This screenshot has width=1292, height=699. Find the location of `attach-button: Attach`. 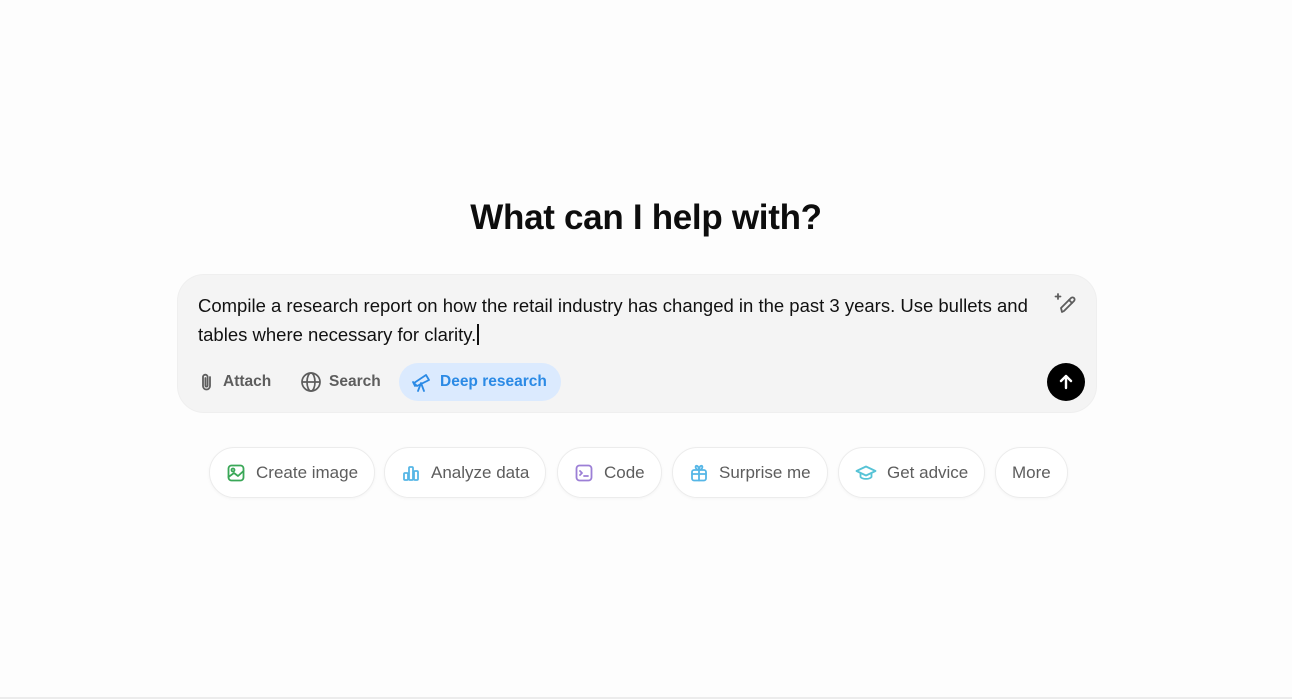

attach-button: Attach is located at coordinates (234, 382).